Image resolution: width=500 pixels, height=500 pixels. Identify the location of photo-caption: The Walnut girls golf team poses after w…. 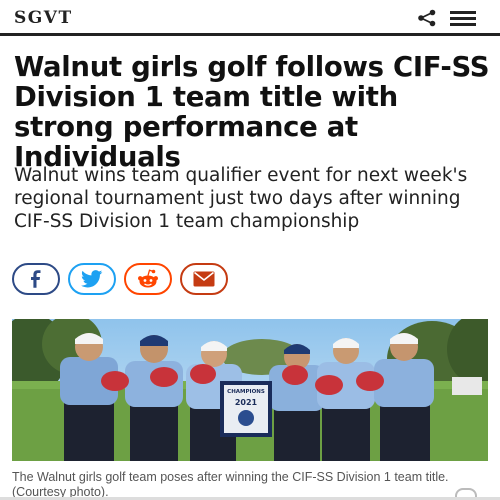
(230, 484).